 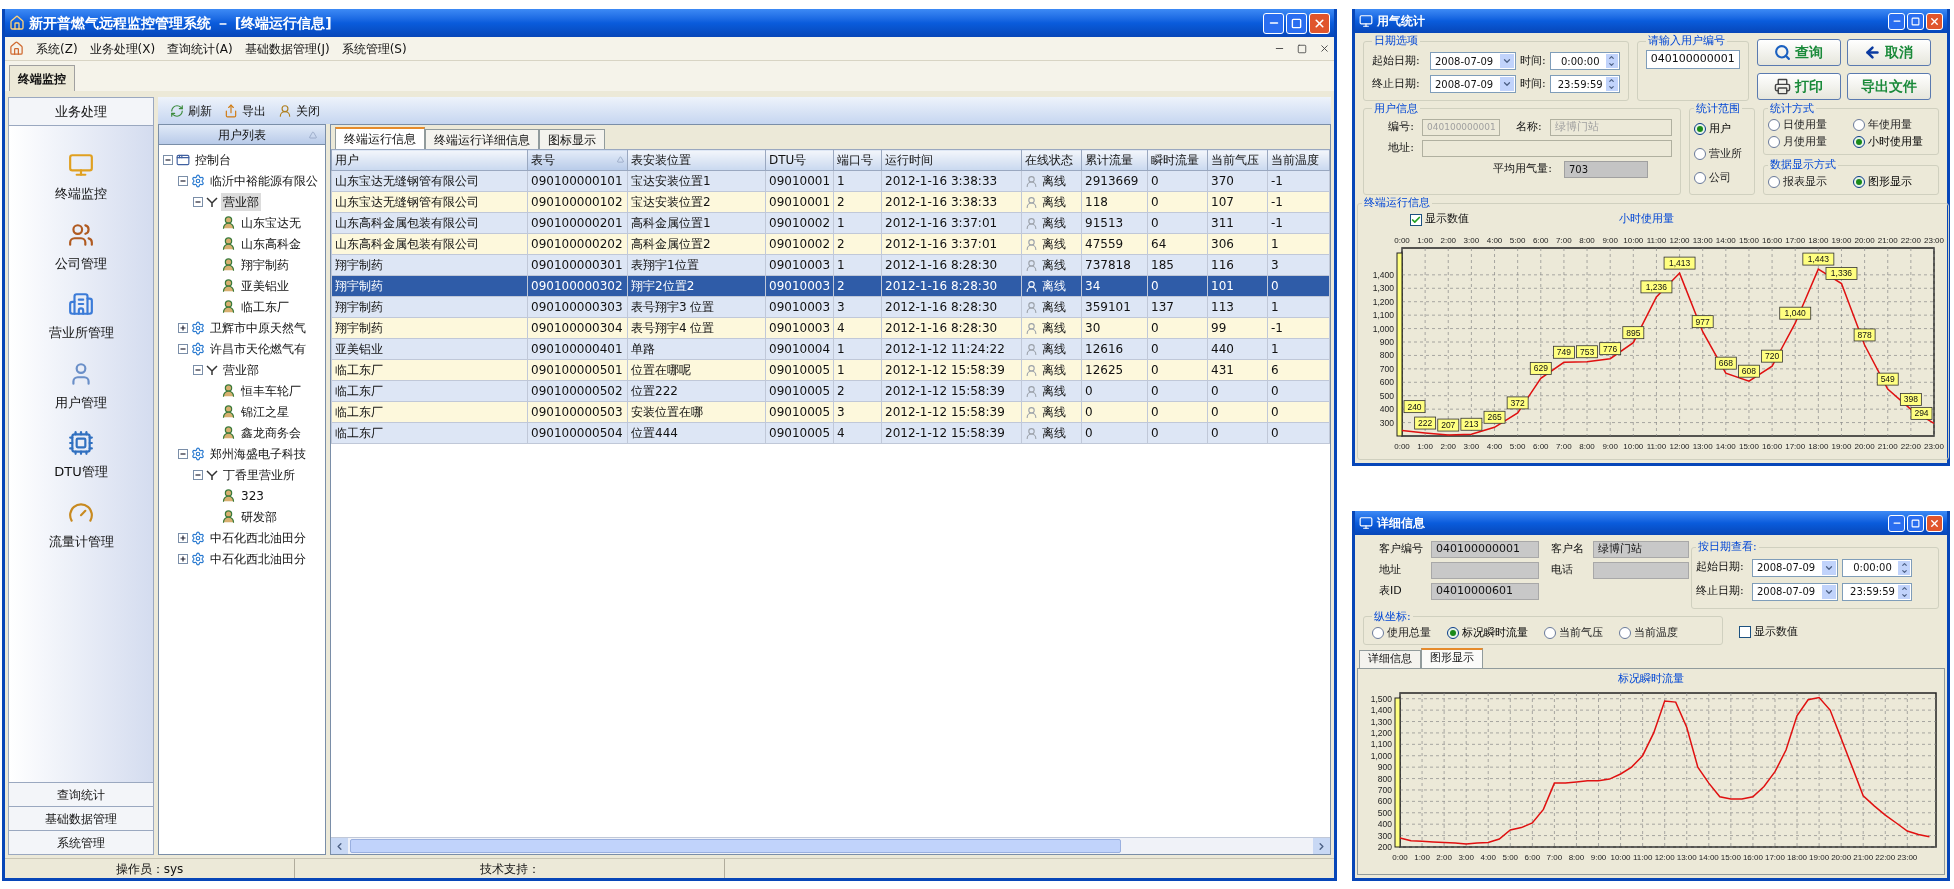 I want to click on radio-button: 小时使用量, so click(x=1893, y=141).